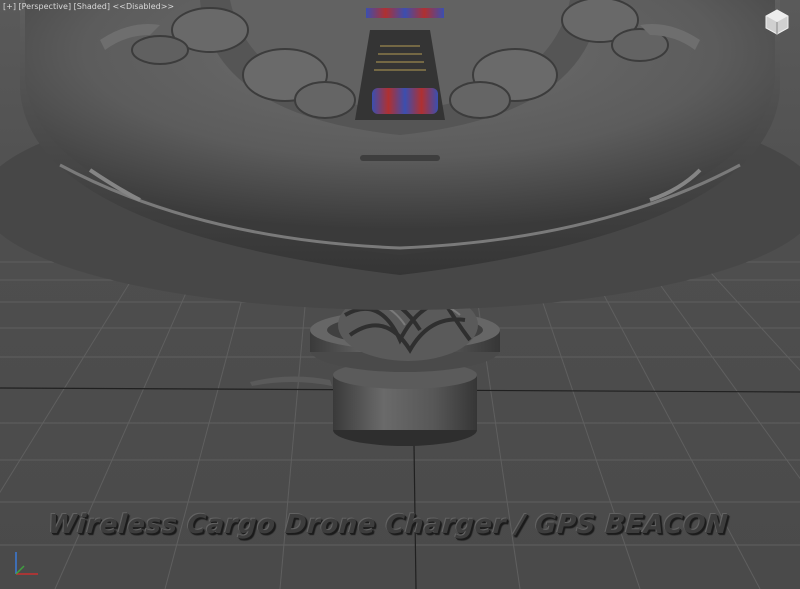 This screenshot has height=589, width=800. What do you see at coordinates (9, 6) in the screenshot?
I see `viewport-menu-button: [+]` at bounding box center [9, 6].